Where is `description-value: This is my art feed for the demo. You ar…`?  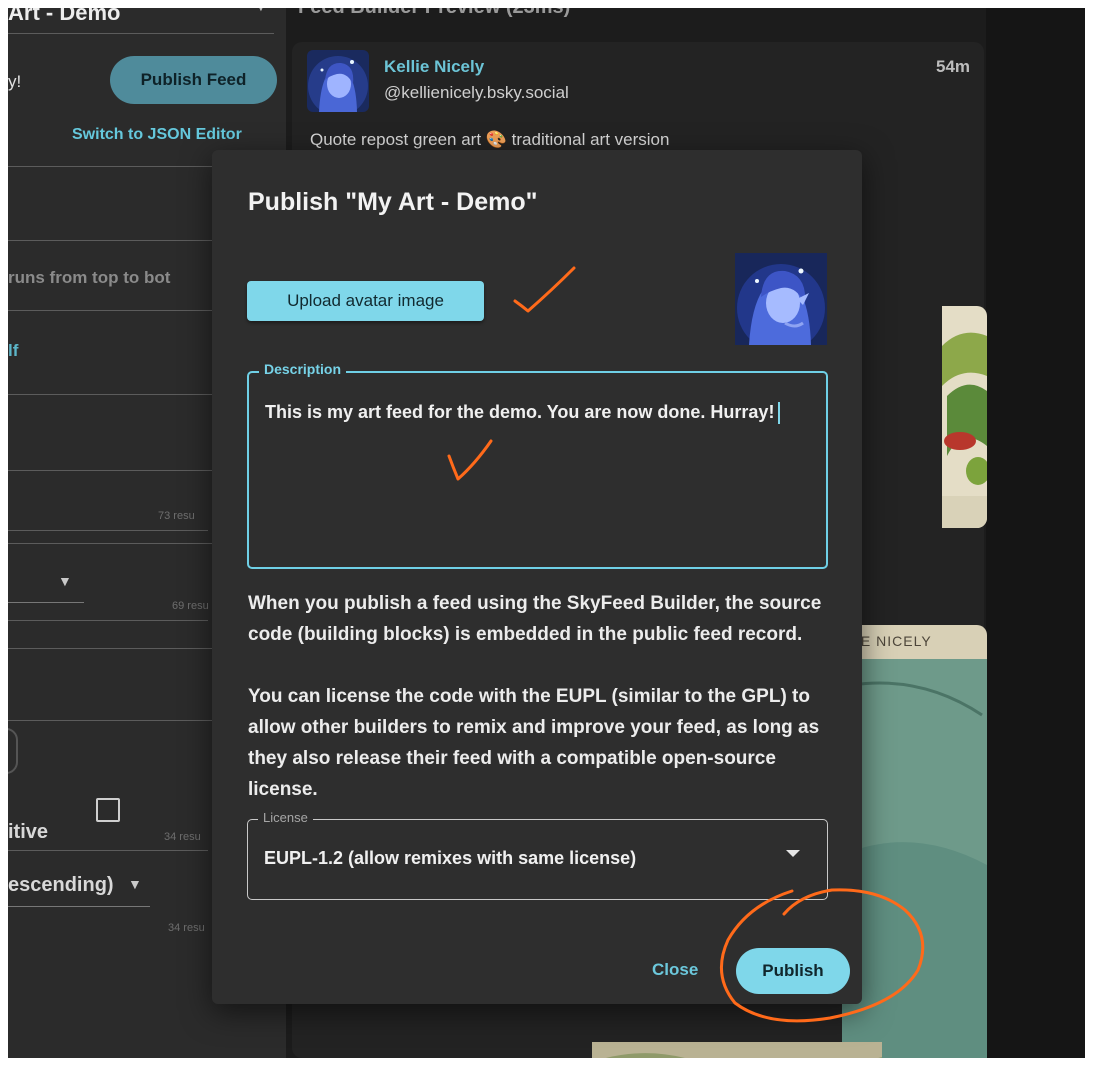 description-value: This is my art feed for the demo. You ar… is located at coordinates (520, 412).